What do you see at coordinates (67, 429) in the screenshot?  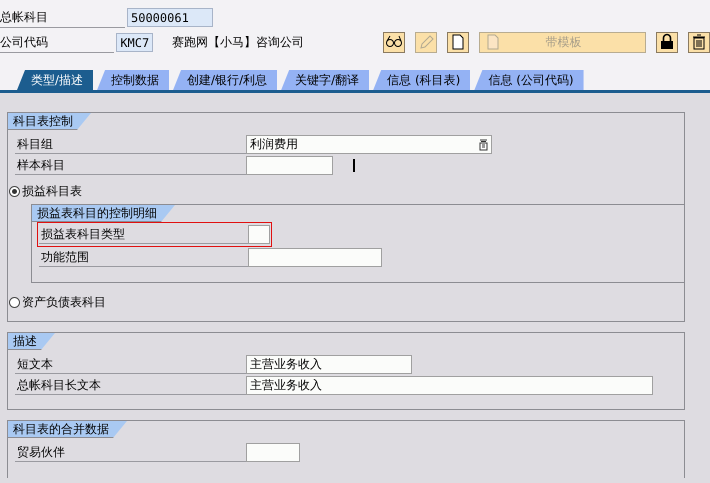 I see `group-title: 科目表的合并数据` at bounding box center [67, 429].